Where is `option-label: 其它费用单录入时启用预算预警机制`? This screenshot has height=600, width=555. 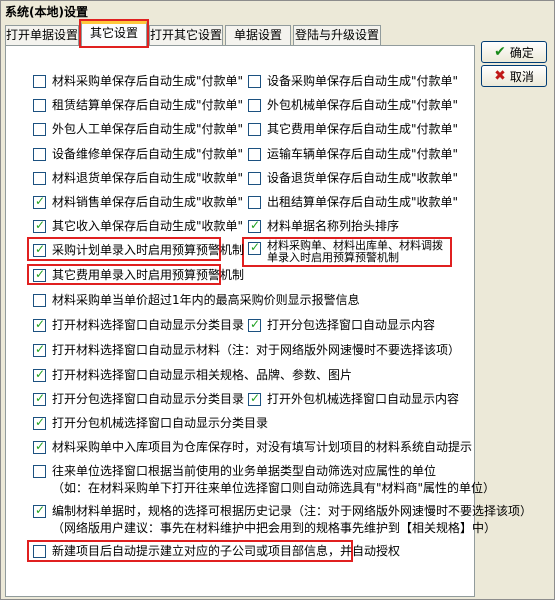 option-label: 其它费用单录入时启用预算预警机制 is located at coordinates (148, 275).